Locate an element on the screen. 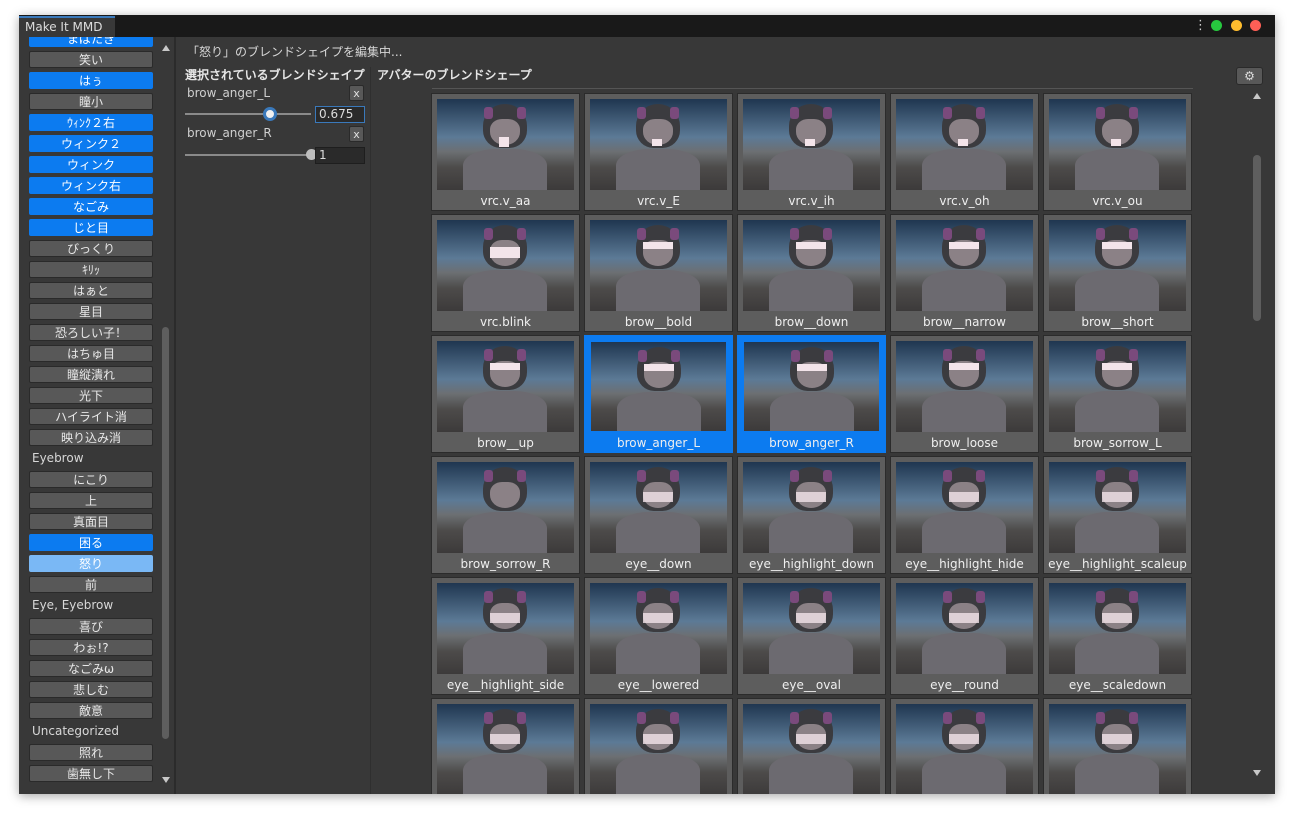 The image size is (1294, 817). mmd-blendshape-button: 瞳縦潰れ is located at coordinates (91, 374).